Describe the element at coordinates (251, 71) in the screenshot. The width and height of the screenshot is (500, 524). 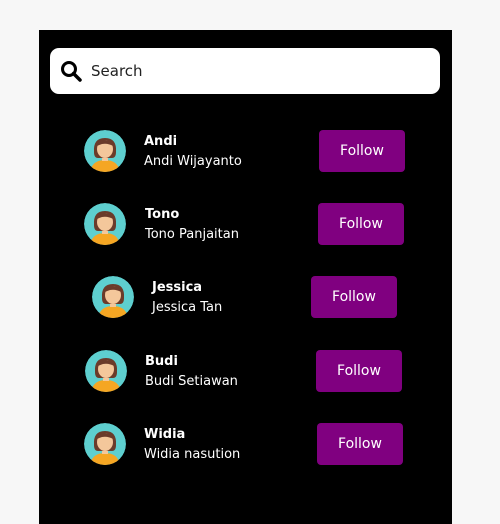
I see `search-input` at that location.